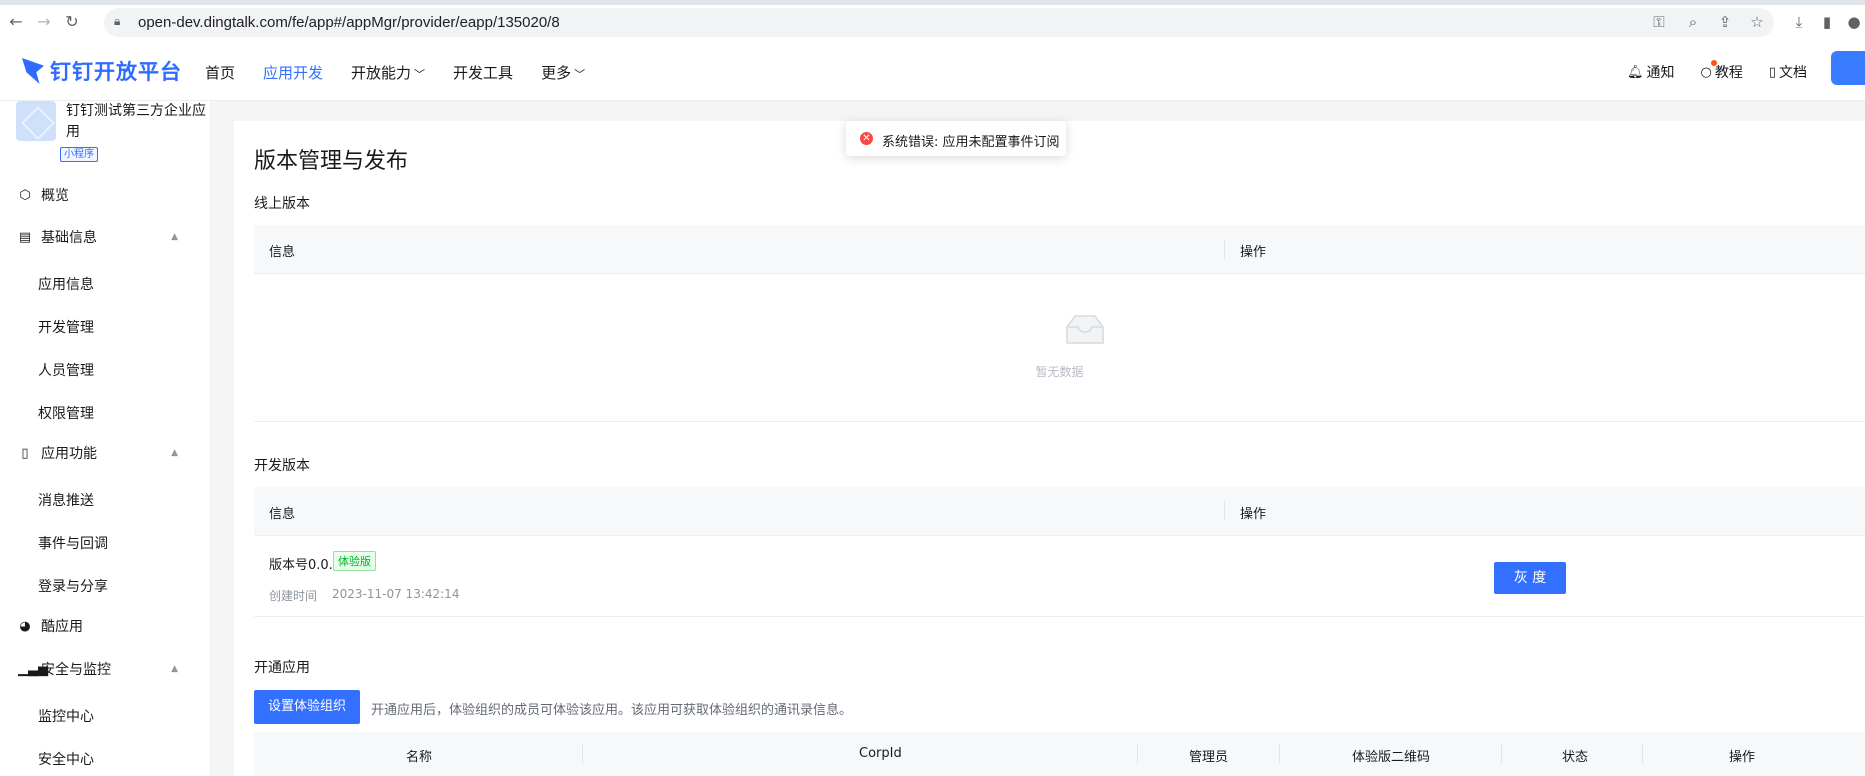  What do you see at coordinates (1059, 511) in the screenshot?
I see `dev-table-header: 信息 操作` at bounding box center [1059, 511].